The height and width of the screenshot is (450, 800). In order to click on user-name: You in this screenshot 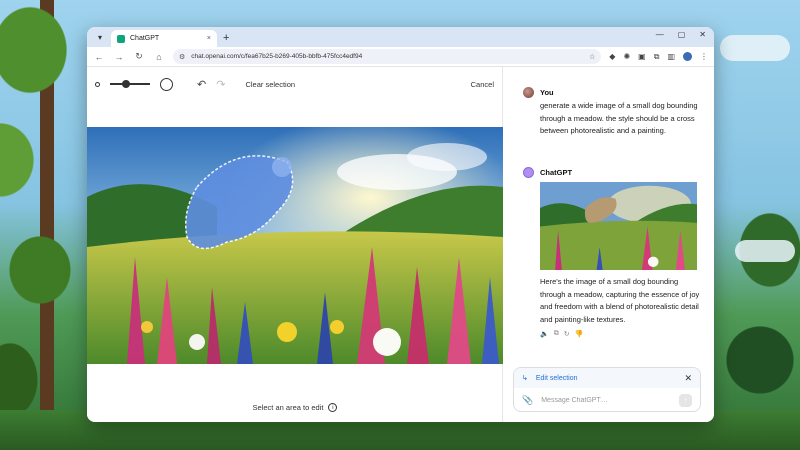, I will do `click(547, 92)`.